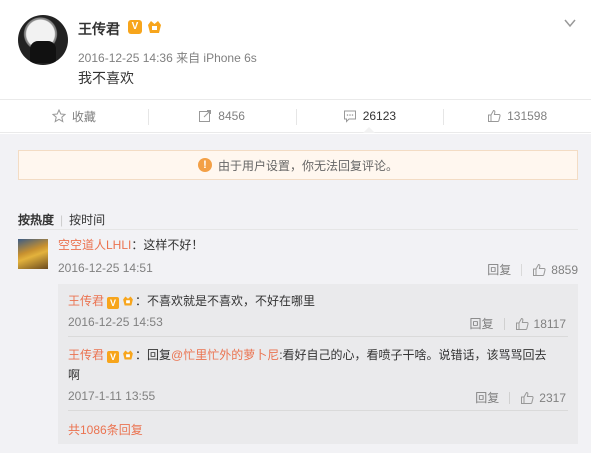 The width and height of the screenshot is (591, 453). I want to click on repost-button: 8456, so click(221, 116).